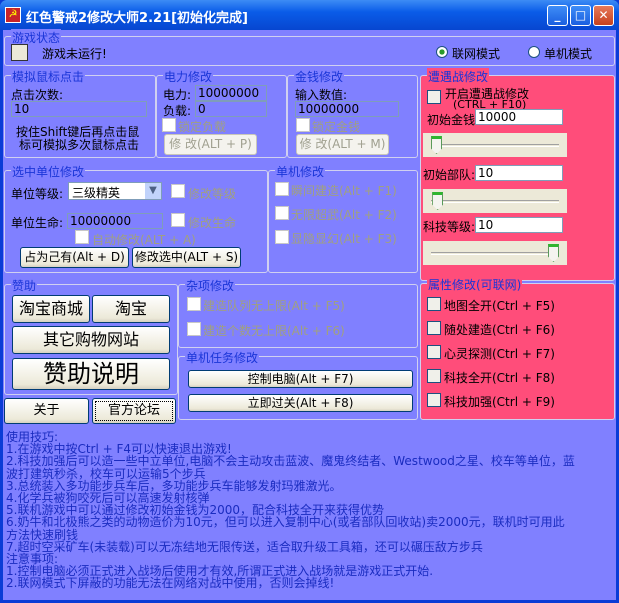 Image resolution: width=619 pixels, height=603 pixels. Describe the element at coordinates (475, 284) in the screenshot. I see `group-title: 属性修改(可联网)` at that location.